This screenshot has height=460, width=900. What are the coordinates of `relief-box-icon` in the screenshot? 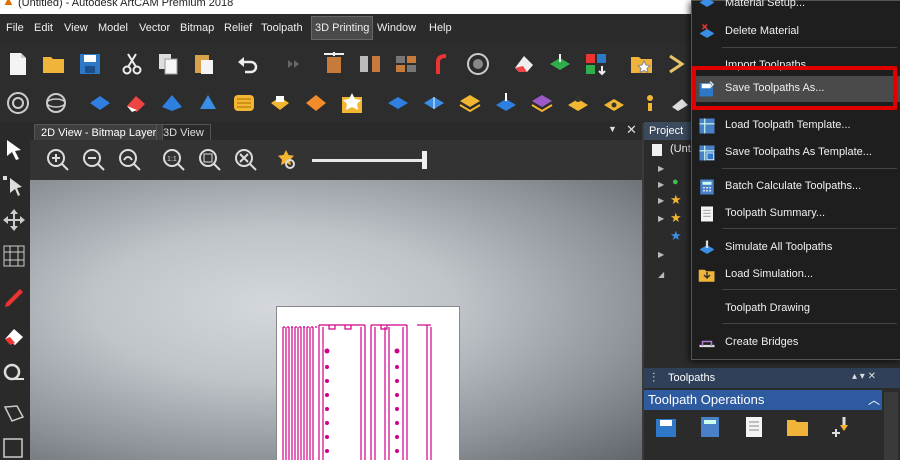 It's located at (280, 103).